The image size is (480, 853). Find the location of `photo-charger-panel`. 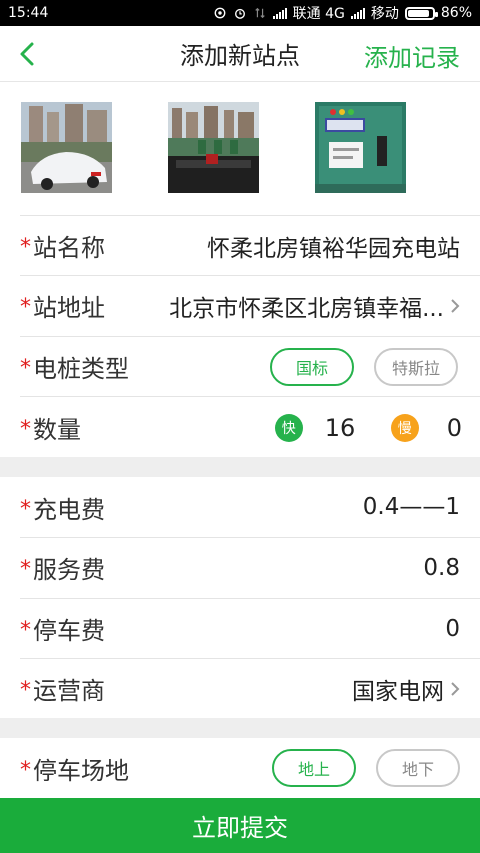

photo-charger-panel is located at coordinates (360, 147).